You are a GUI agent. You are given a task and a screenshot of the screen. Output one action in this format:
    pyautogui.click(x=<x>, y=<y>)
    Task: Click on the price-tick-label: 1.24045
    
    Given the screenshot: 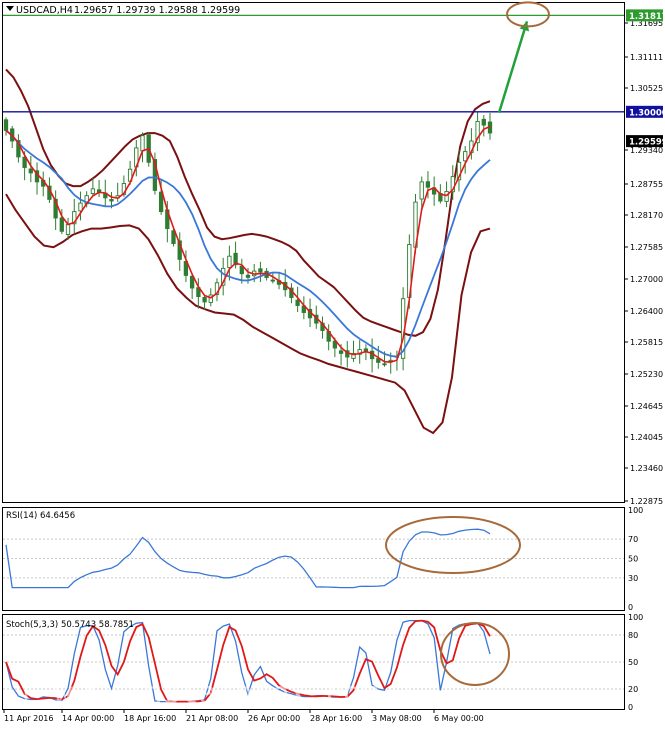 What is the action you would take?
    pyautogui.click(x=646, y=437)
    